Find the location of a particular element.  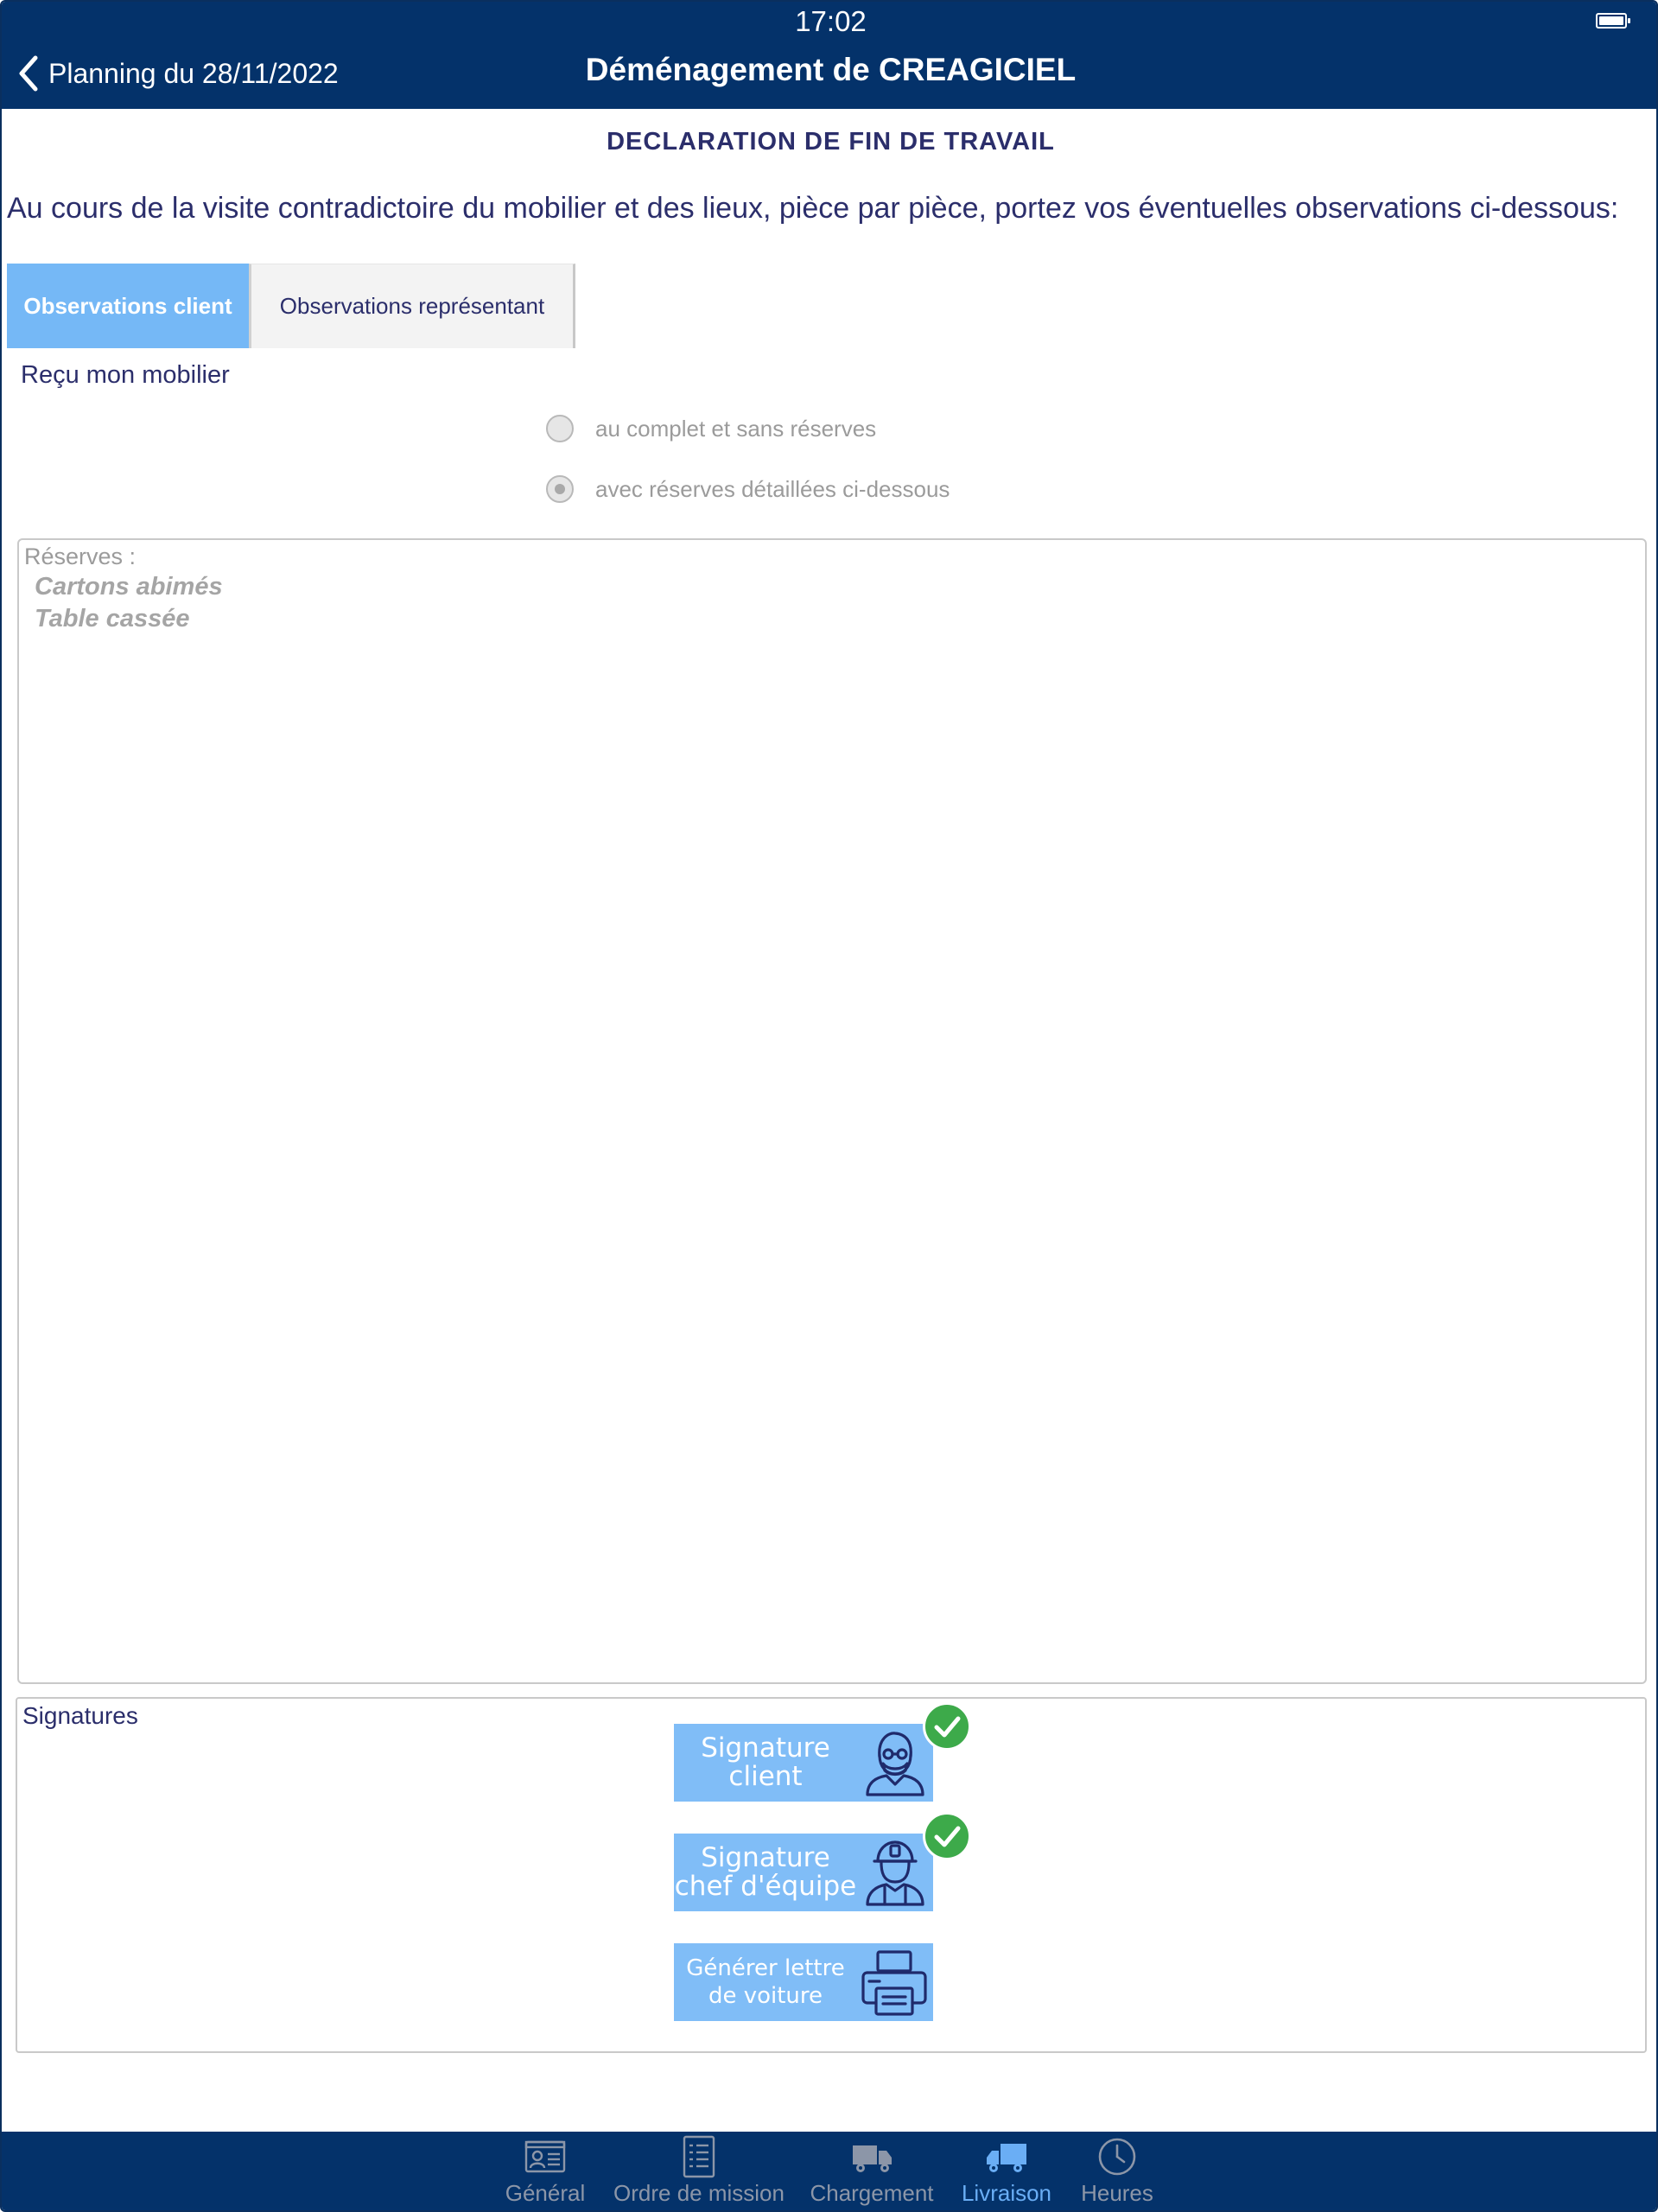

nav-heures: Heures is located at coordinates (1117, 2171).